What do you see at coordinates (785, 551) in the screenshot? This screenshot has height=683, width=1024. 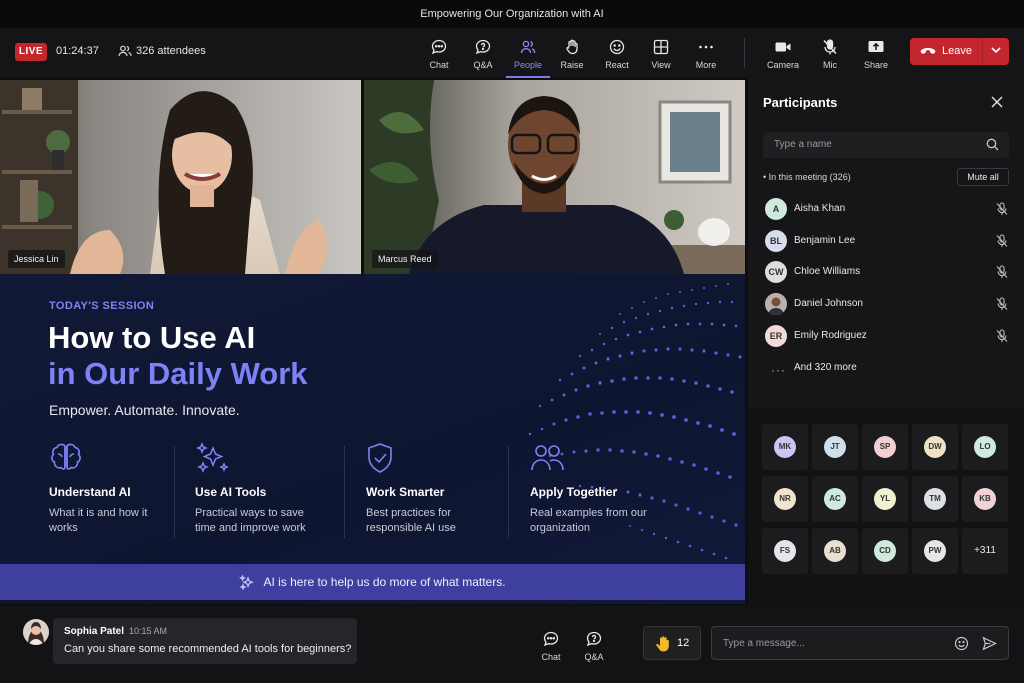 I see `grid-tile: FS` at bounding box center [785, 551].